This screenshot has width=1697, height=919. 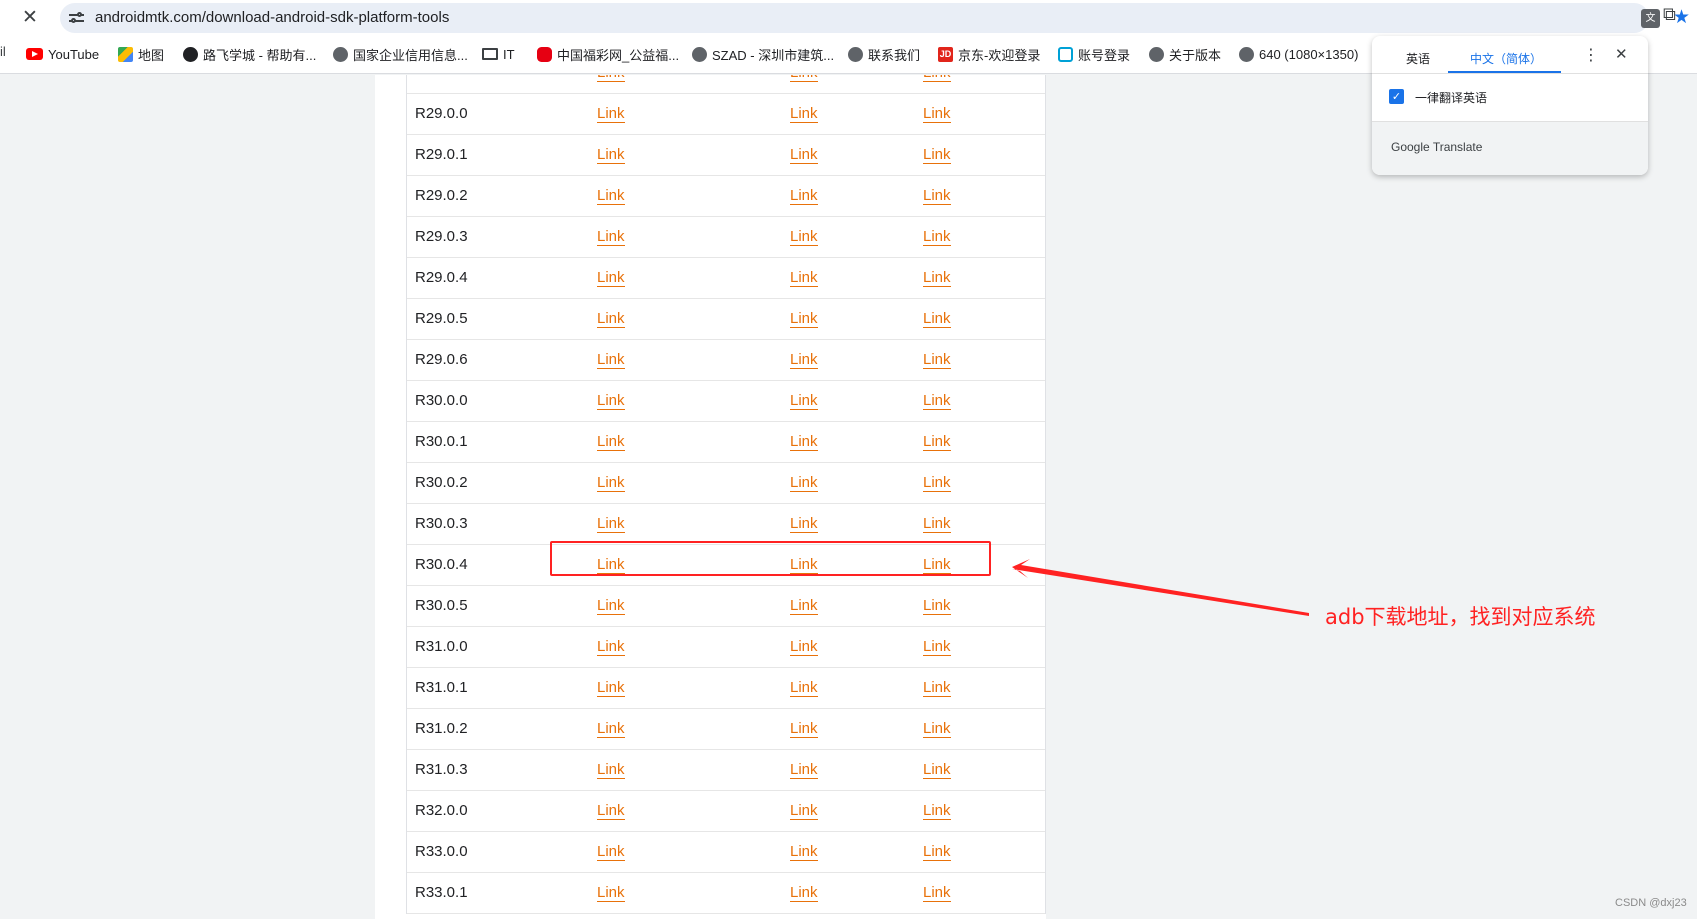 What do you see at coordinates (989, 54) in the screenshot?
I see `bookmark-jd: JD 京东-欢迎登录` at bounding box center [989, 54].